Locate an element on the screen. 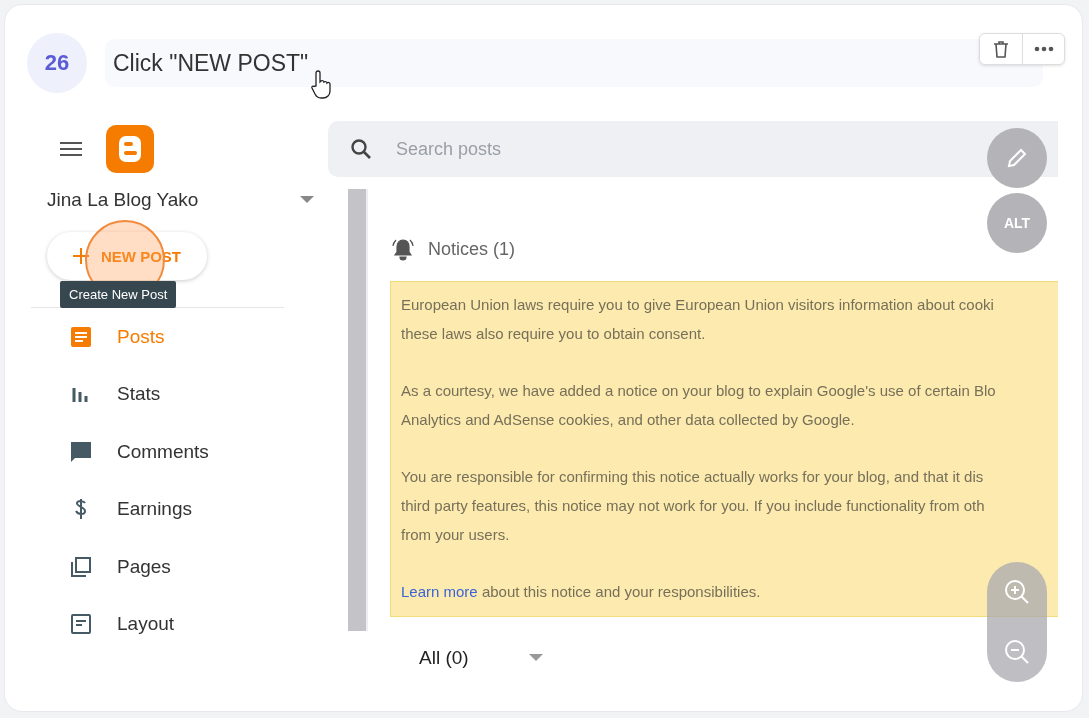 Image resolution: width=1089 pixels, height=718 pixels. notice-text: about this notice and your responsibilities. is located at coordinates (621, 591).